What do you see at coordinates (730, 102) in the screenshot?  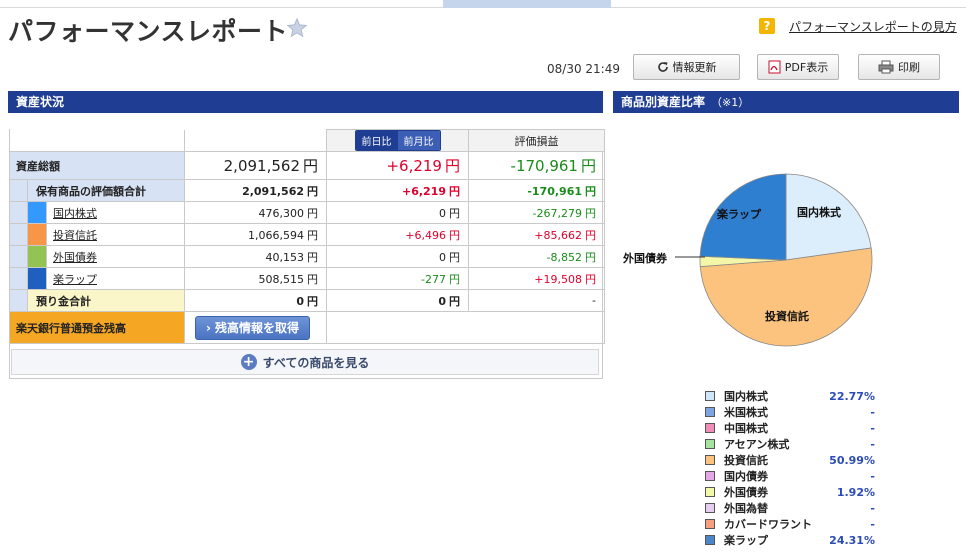 I see `asset-ratio-note: （※1）` at bounding box center [730, 102].